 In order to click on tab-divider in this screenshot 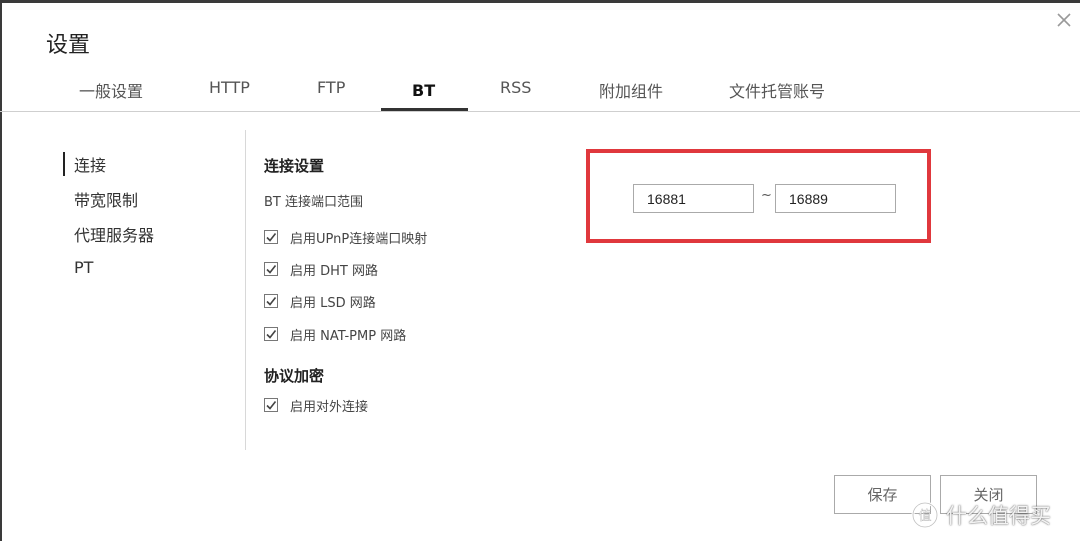, I will do `click(540, 111)`.